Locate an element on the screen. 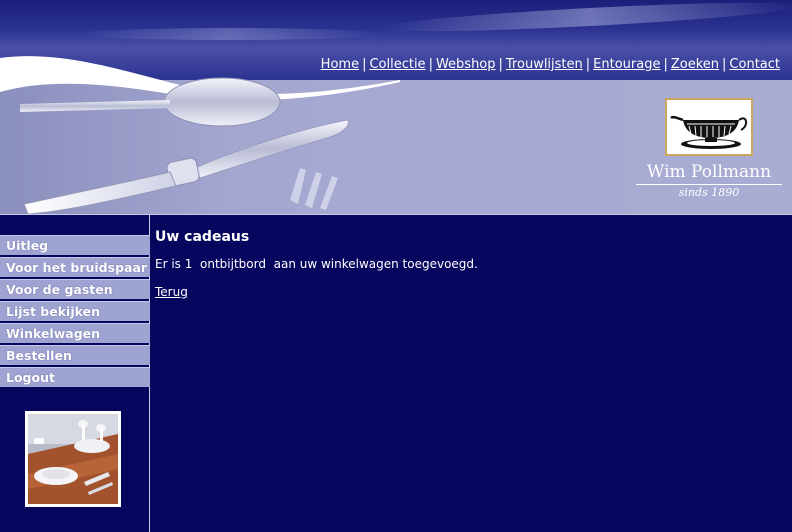 This screenshot has width=792, height=532. nav-collectie: Collectie is located at coordinates (397, 64).